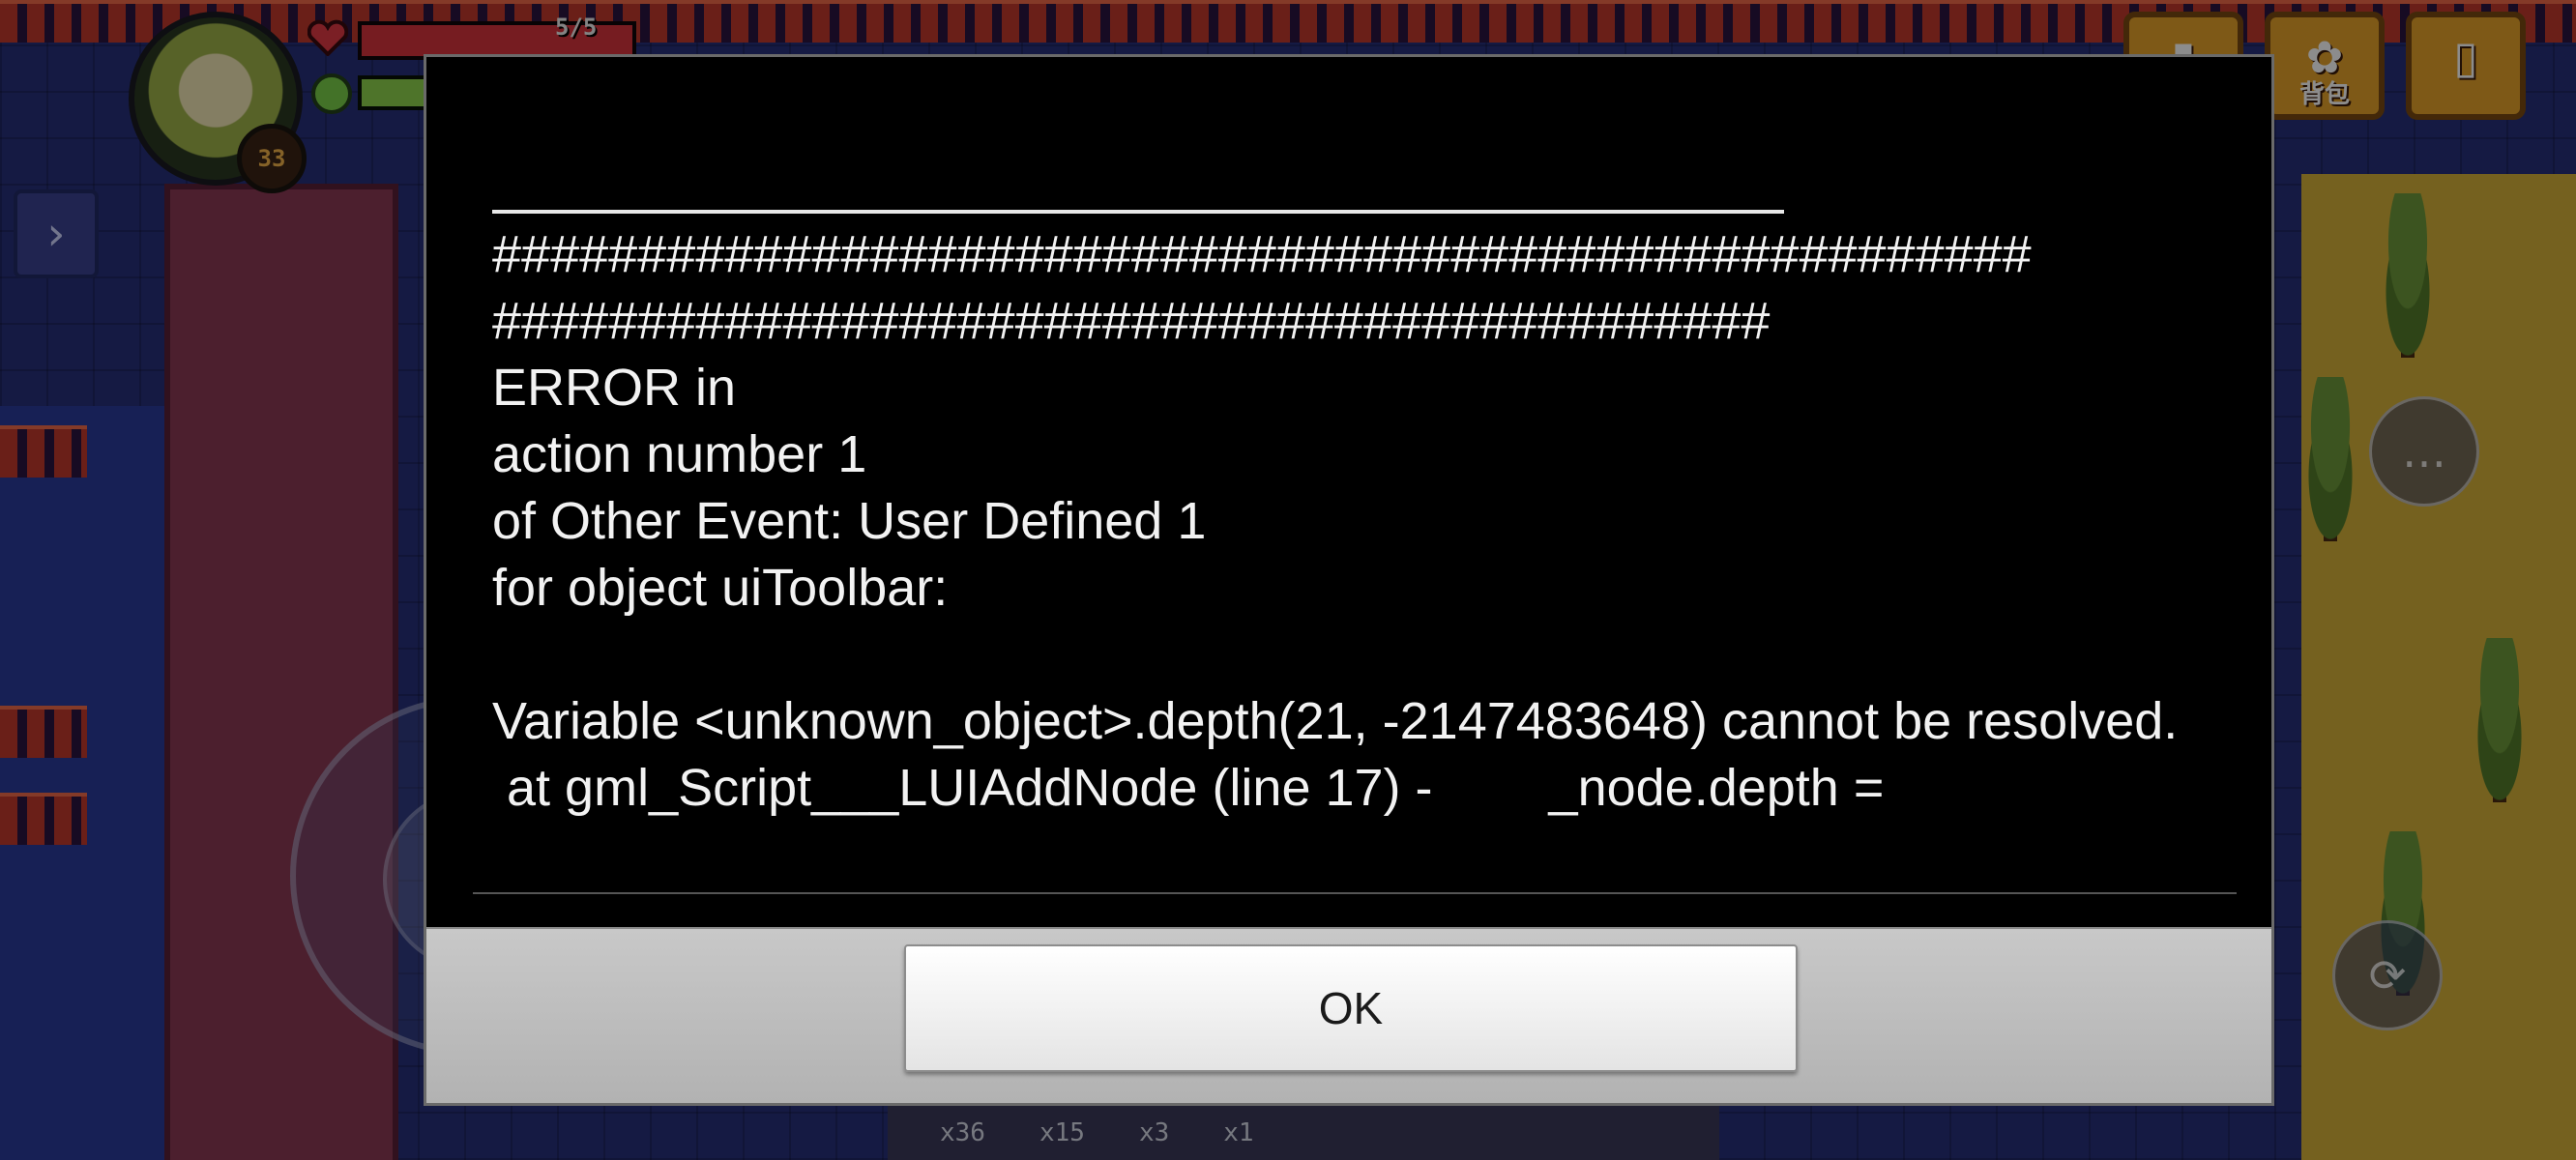 The height and width of the screenshot is (1160, 2576). I want to click on dialog-divider, so click(1355, 893).